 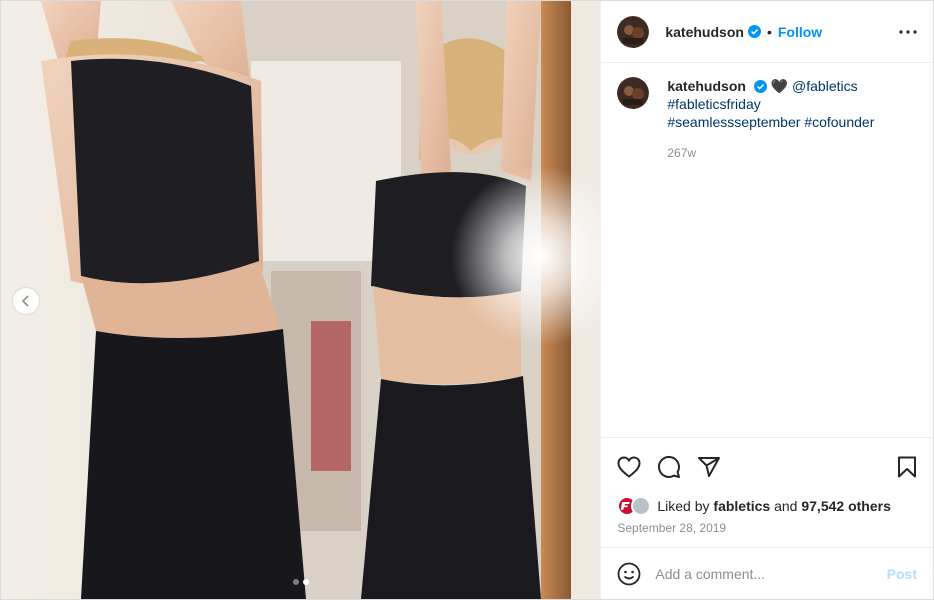 I want to click on post-date: September 28, 2019, so click(x=767, y=529).